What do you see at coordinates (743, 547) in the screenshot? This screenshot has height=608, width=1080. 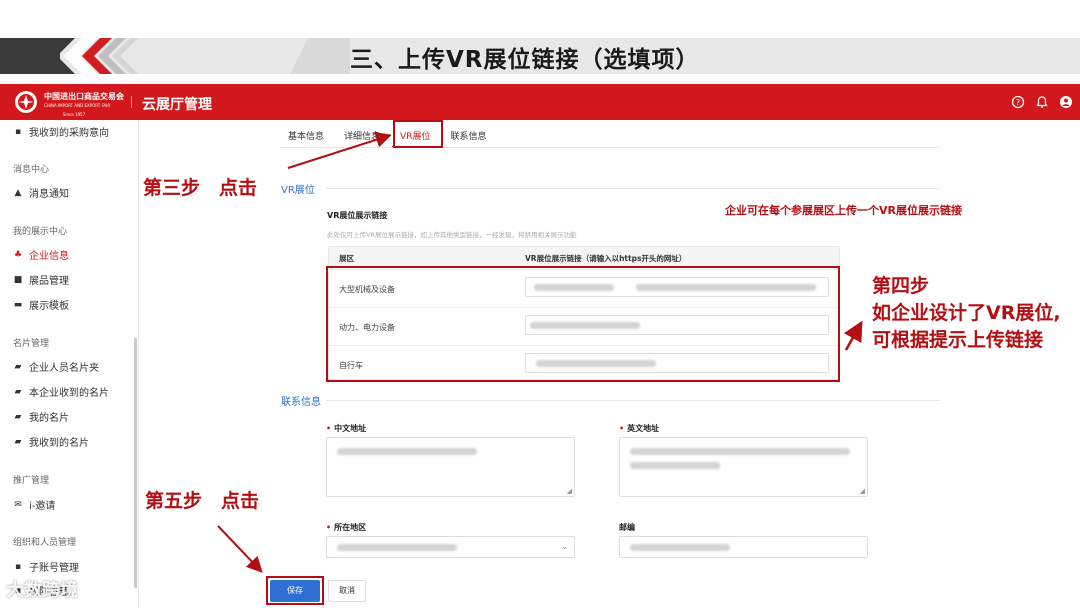 I see `email-field` at bounding box center [743, 547].